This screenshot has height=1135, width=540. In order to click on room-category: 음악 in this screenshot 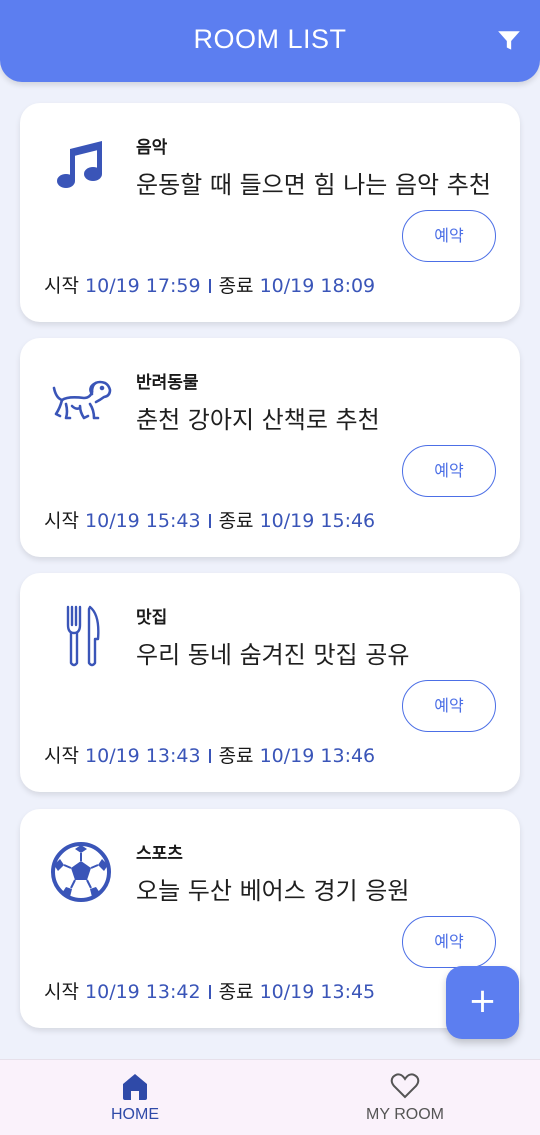, I will do `click(152, 148)`.